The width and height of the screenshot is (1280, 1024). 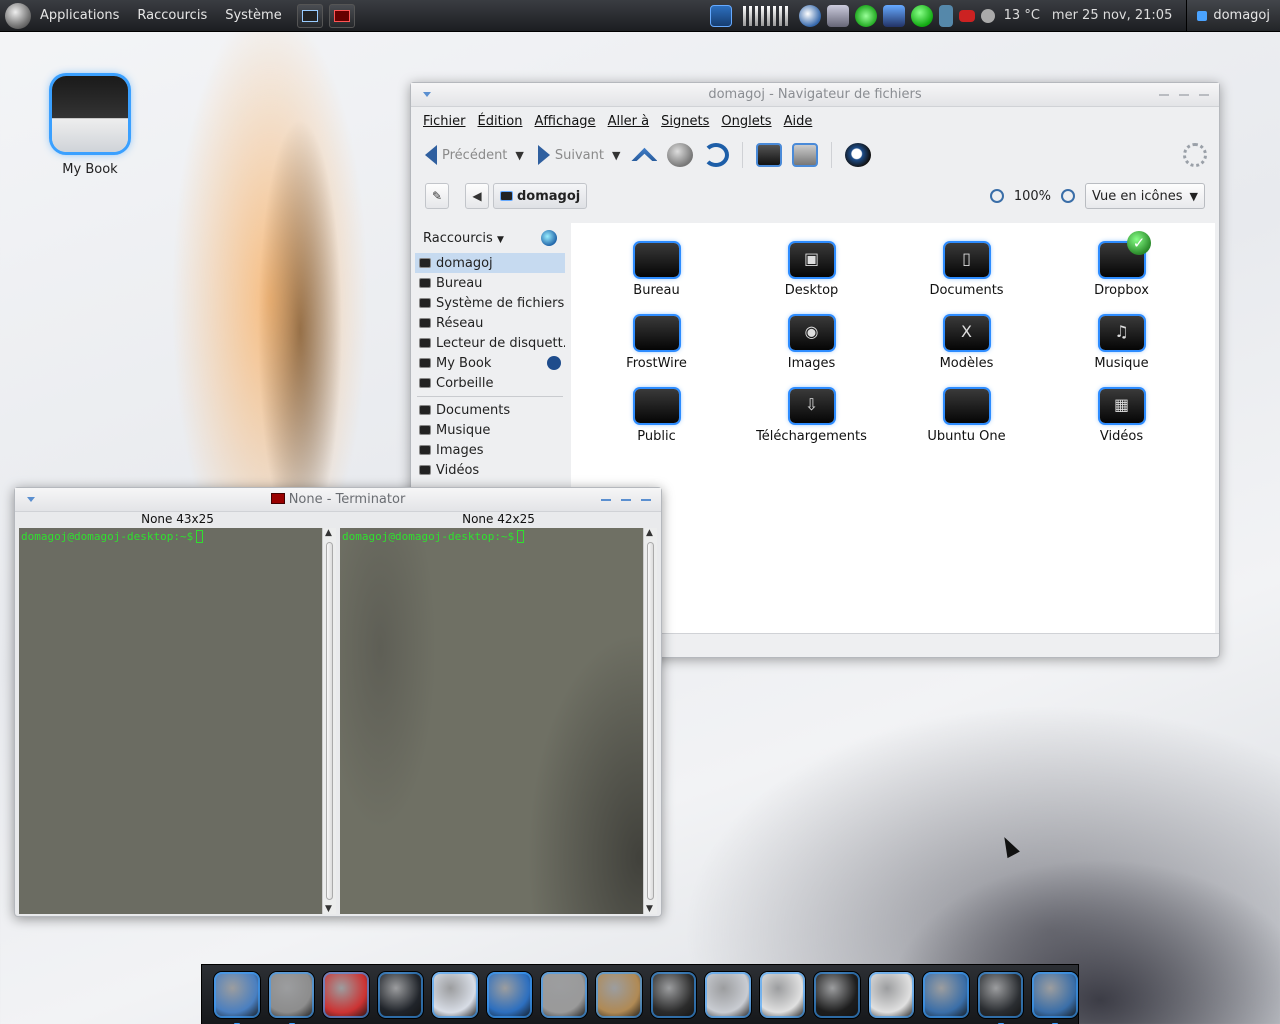 I want to click on menu-raccourcis: Raccourcis, so click(x=172, y=15).